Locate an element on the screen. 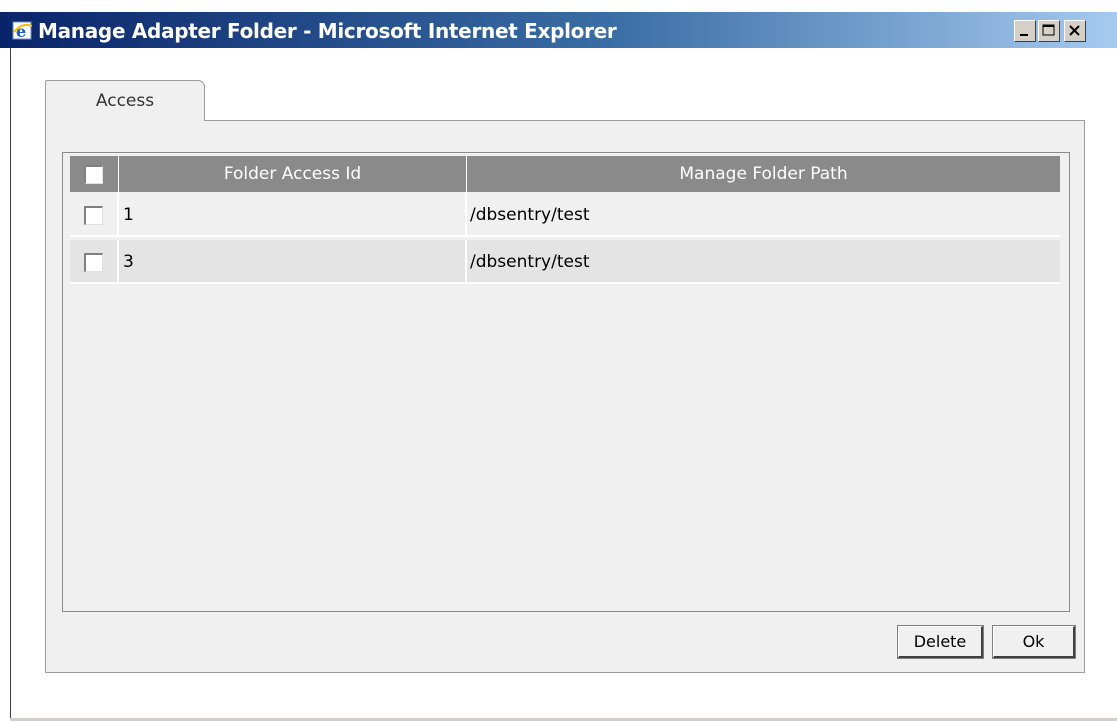  column-header-folder-access-id: Folder Access Id is located at coordinates (292, 174).